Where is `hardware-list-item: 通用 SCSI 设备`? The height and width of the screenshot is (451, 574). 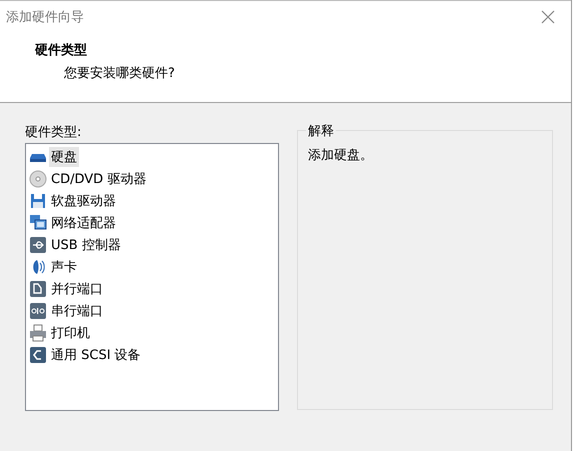 hardware-list-item: 通用 SCSI 设备 is located at coordinates (96, 355).